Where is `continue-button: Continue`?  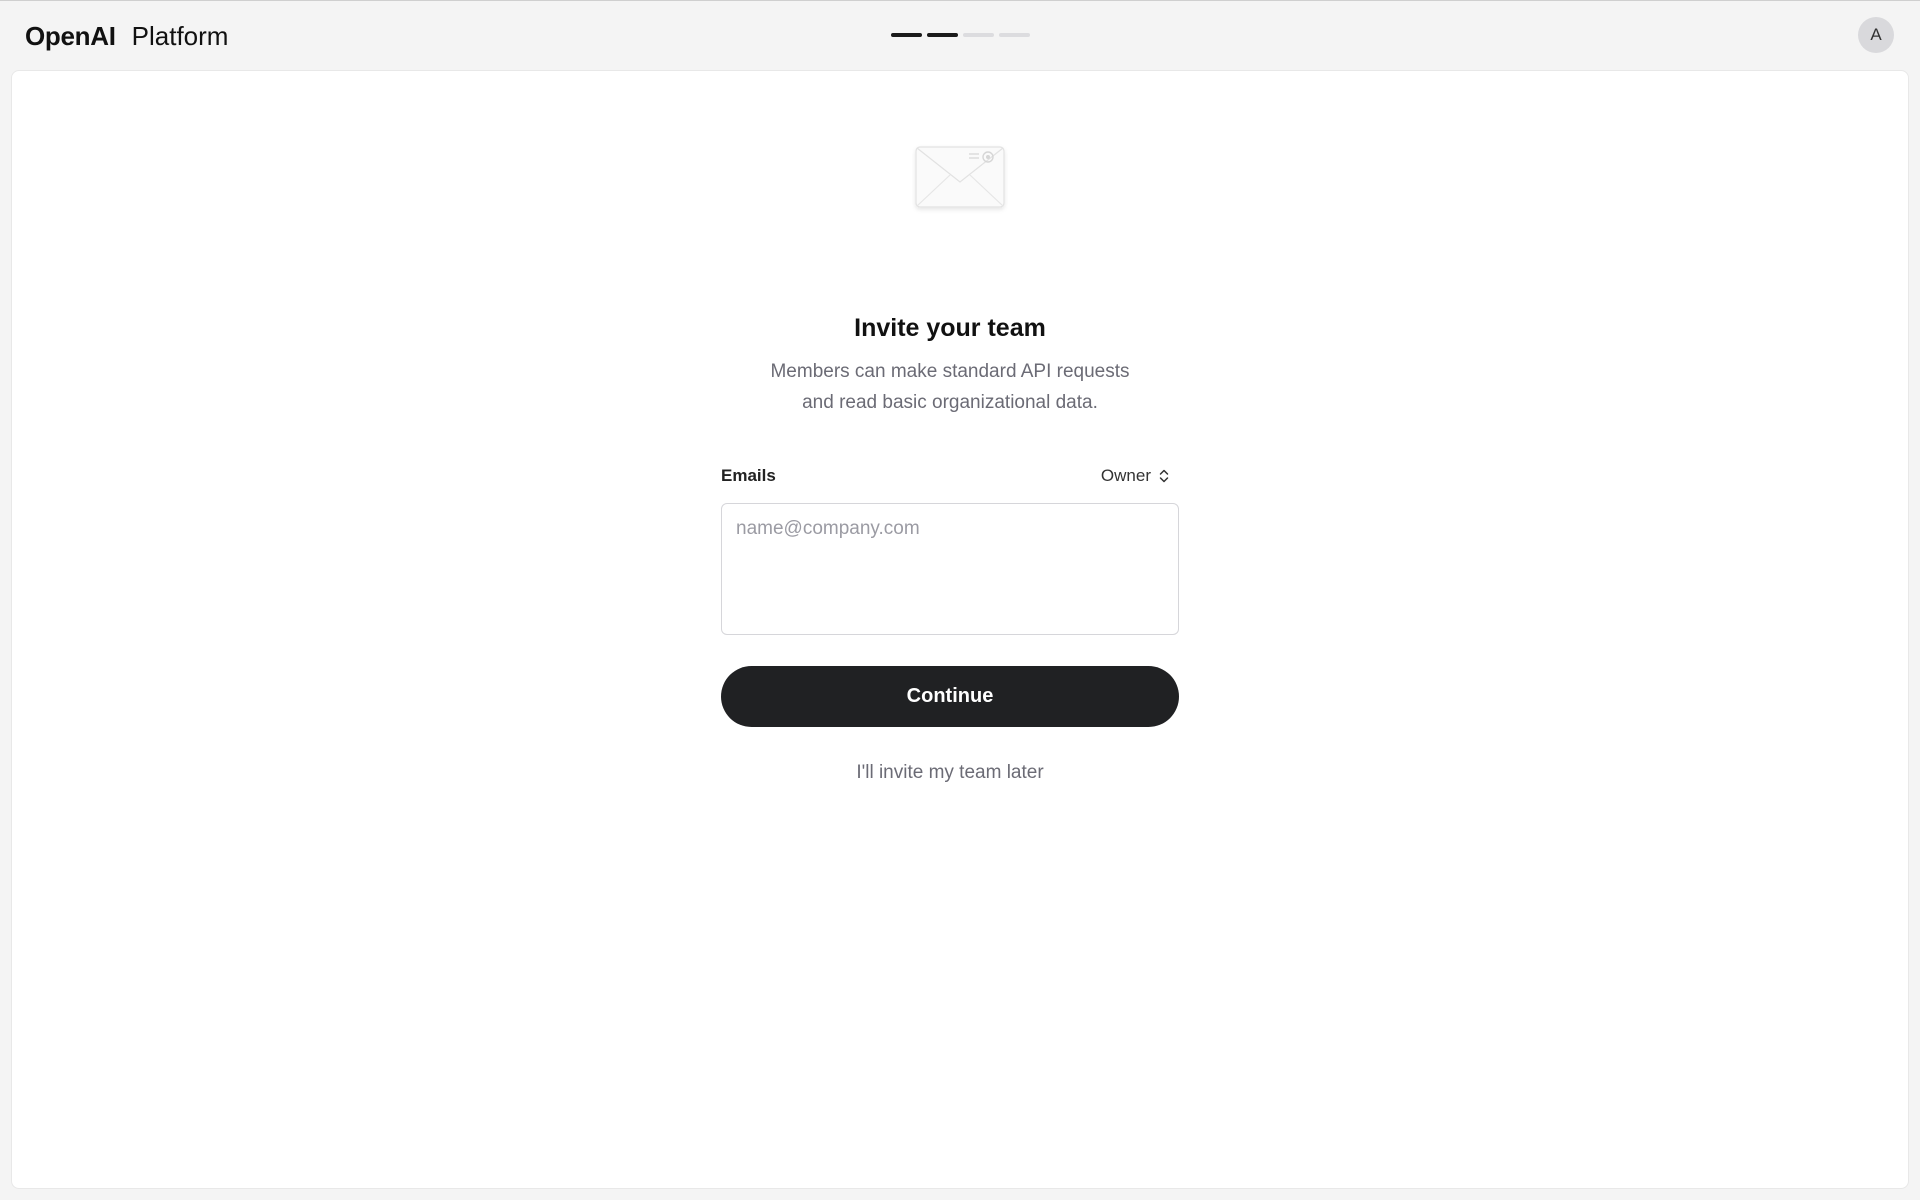
continue-button: Continue is located at coordinates (950, 696).